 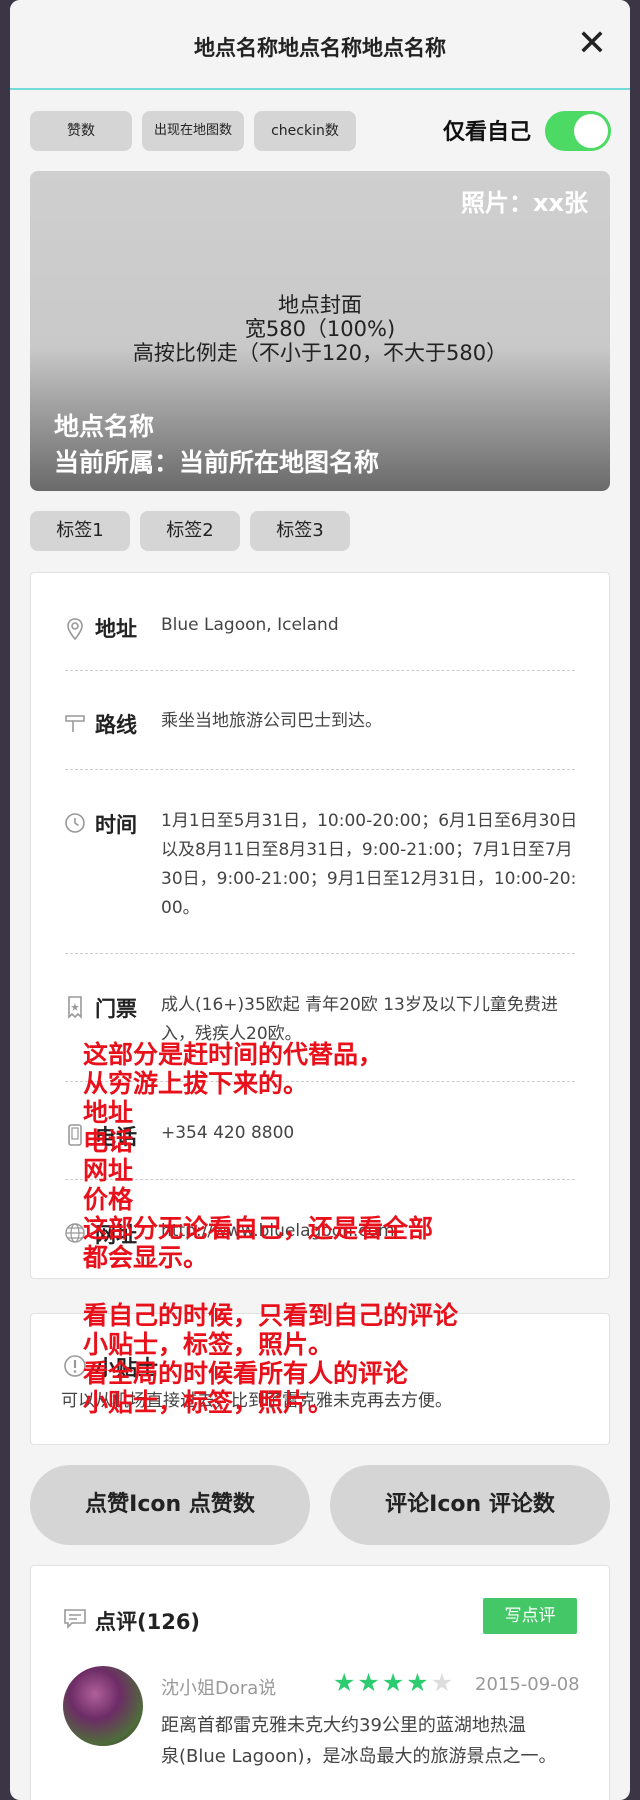 What do you see at coordinates (116, 1009) in the screenshot?
I see `ticket-label: 门票` at bounding box center [116, 1009].